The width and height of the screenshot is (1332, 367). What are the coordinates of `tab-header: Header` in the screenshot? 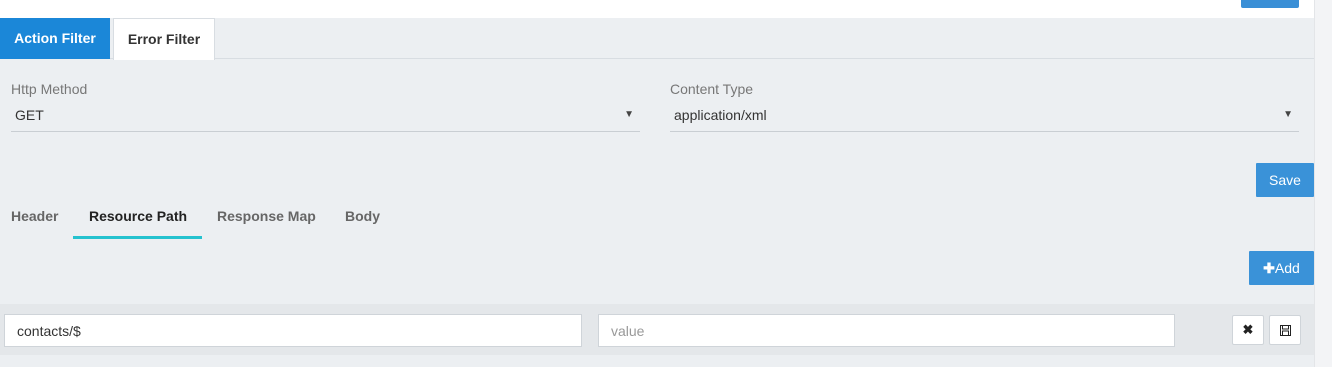 It's located at (34, 216).